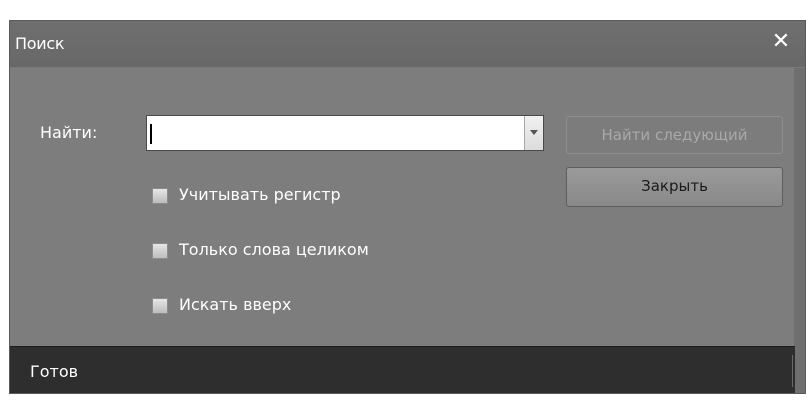  I want to click on find-input, so click(345, 133).